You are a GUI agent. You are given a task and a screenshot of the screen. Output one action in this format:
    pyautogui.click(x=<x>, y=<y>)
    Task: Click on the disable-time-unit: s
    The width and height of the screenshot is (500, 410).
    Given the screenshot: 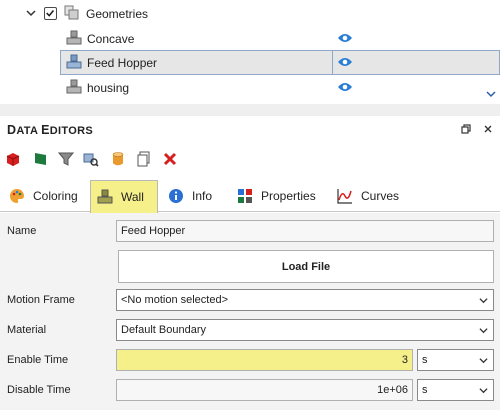 What is the action you would take?
    pyautogui.click(x=425, y=390)
    